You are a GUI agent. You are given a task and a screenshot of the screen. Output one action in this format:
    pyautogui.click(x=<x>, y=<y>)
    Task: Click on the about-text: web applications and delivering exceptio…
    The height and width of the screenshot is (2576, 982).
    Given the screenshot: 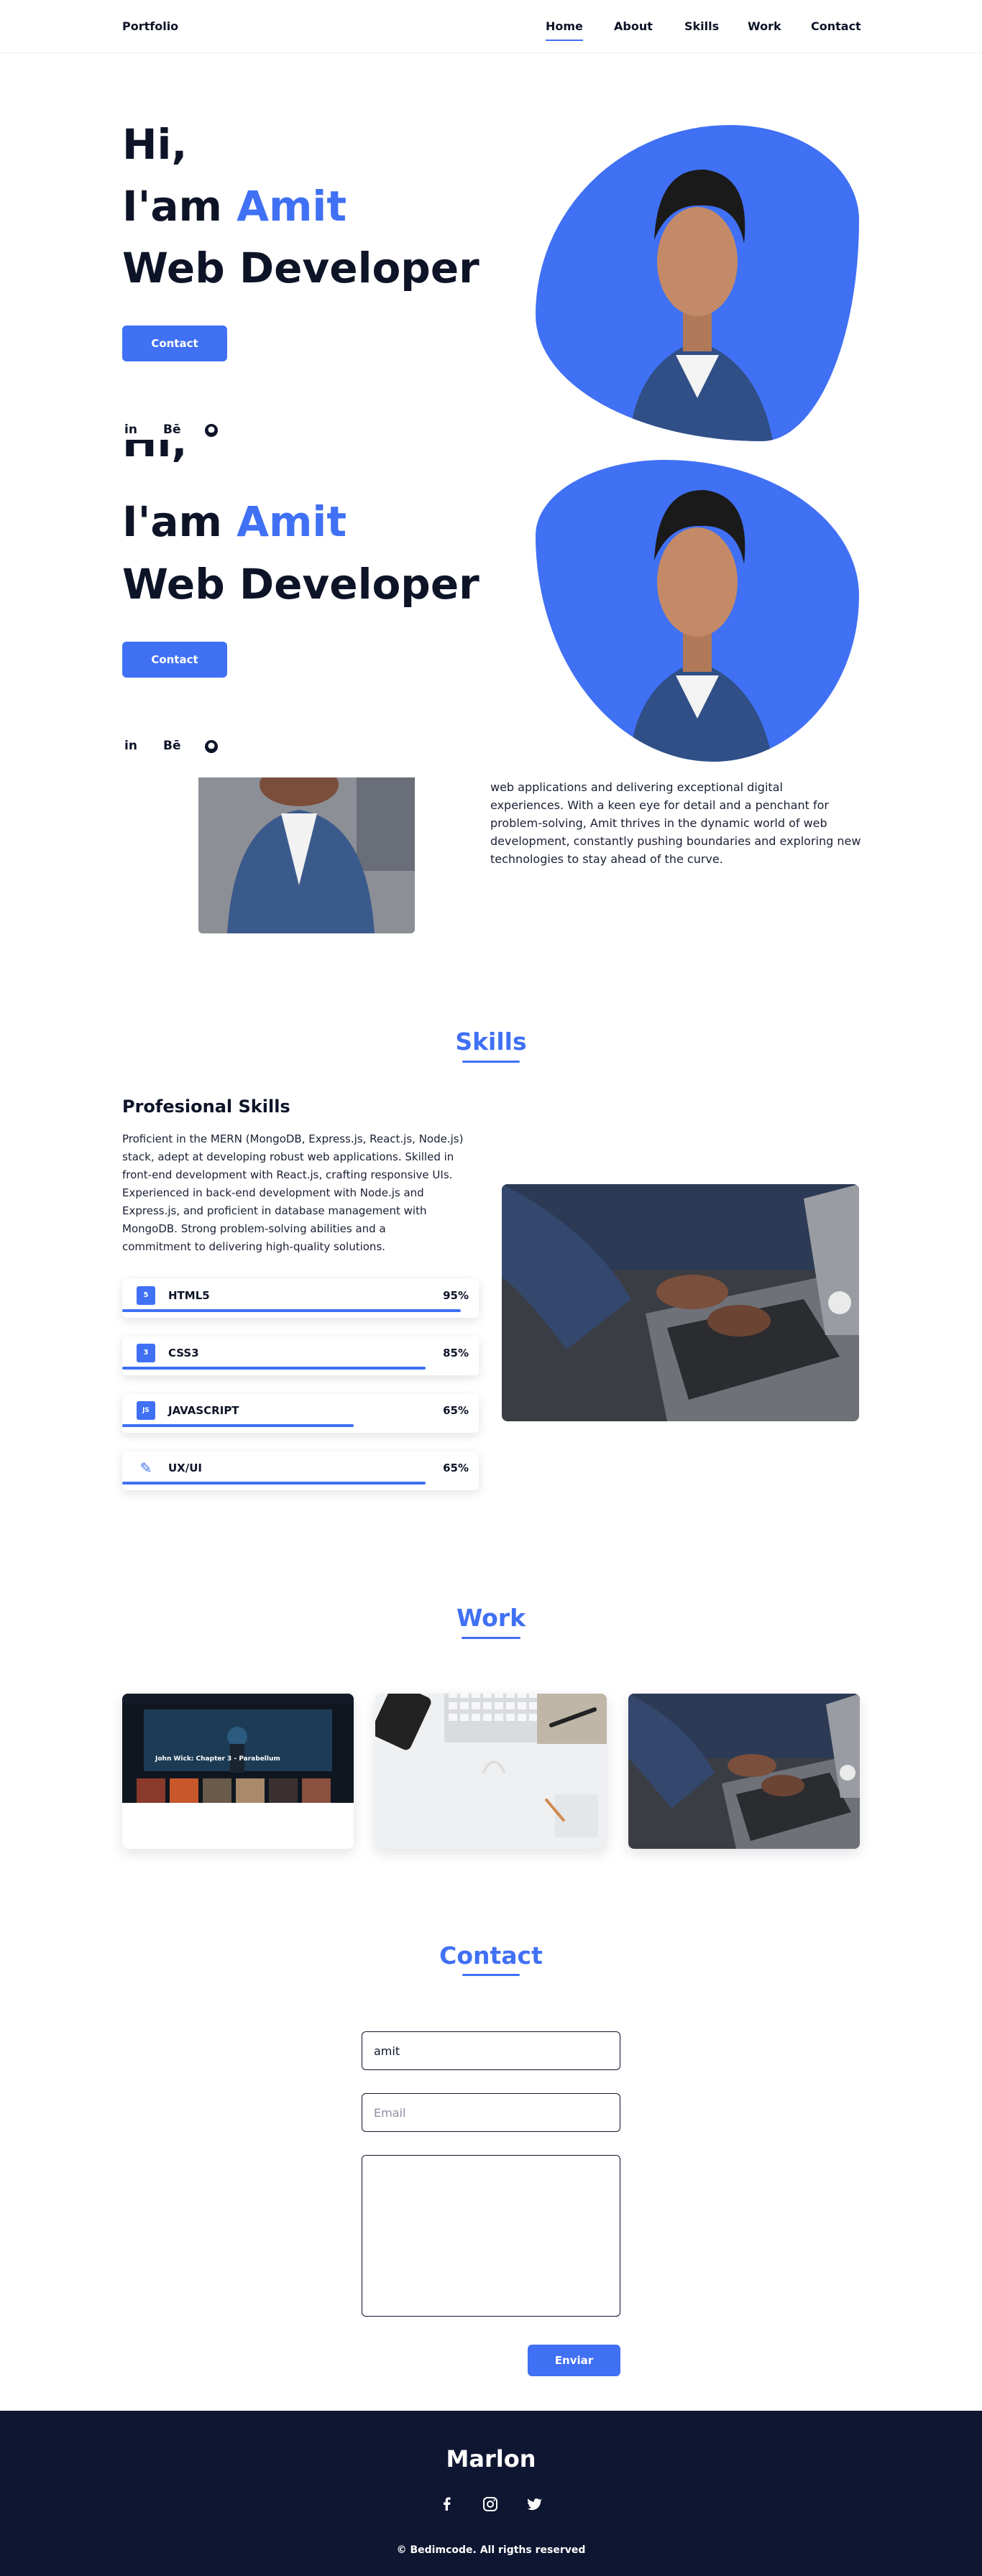 What is the action you would take?
    pyautogui.click(x=677, y=823)
    